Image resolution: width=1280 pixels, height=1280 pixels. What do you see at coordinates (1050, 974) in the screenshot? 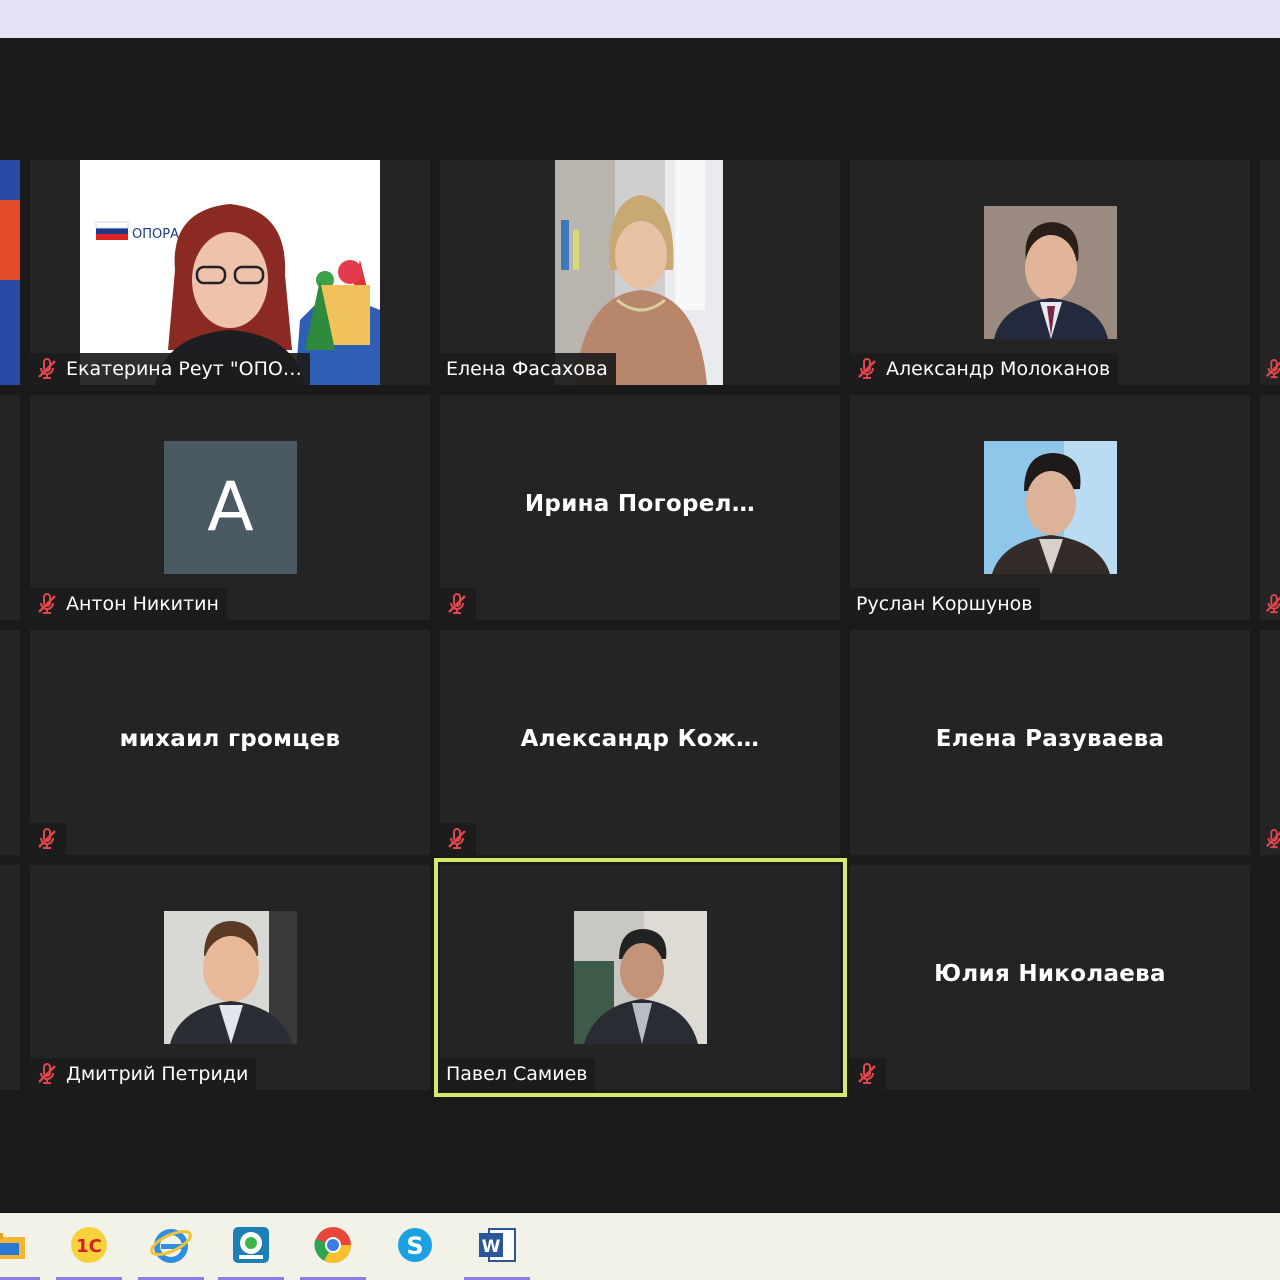
I see `participant-name-large: Юлия Николаева` at bounding box center [1050, 974].